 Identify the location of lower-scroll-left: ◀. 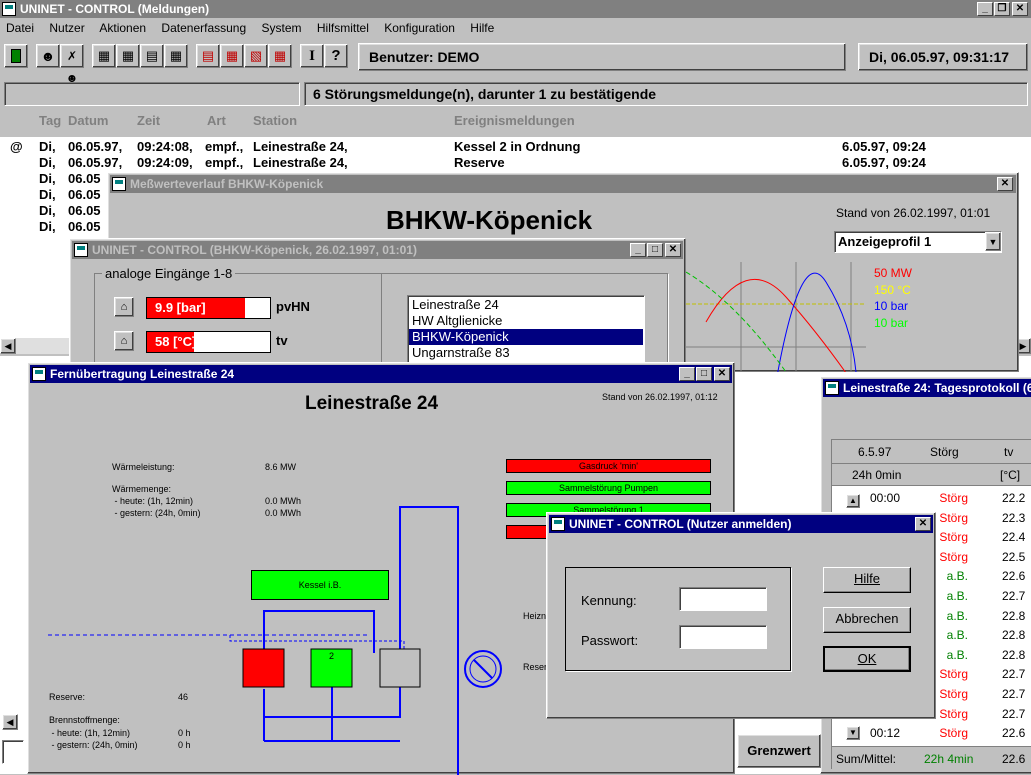
(10, 722).